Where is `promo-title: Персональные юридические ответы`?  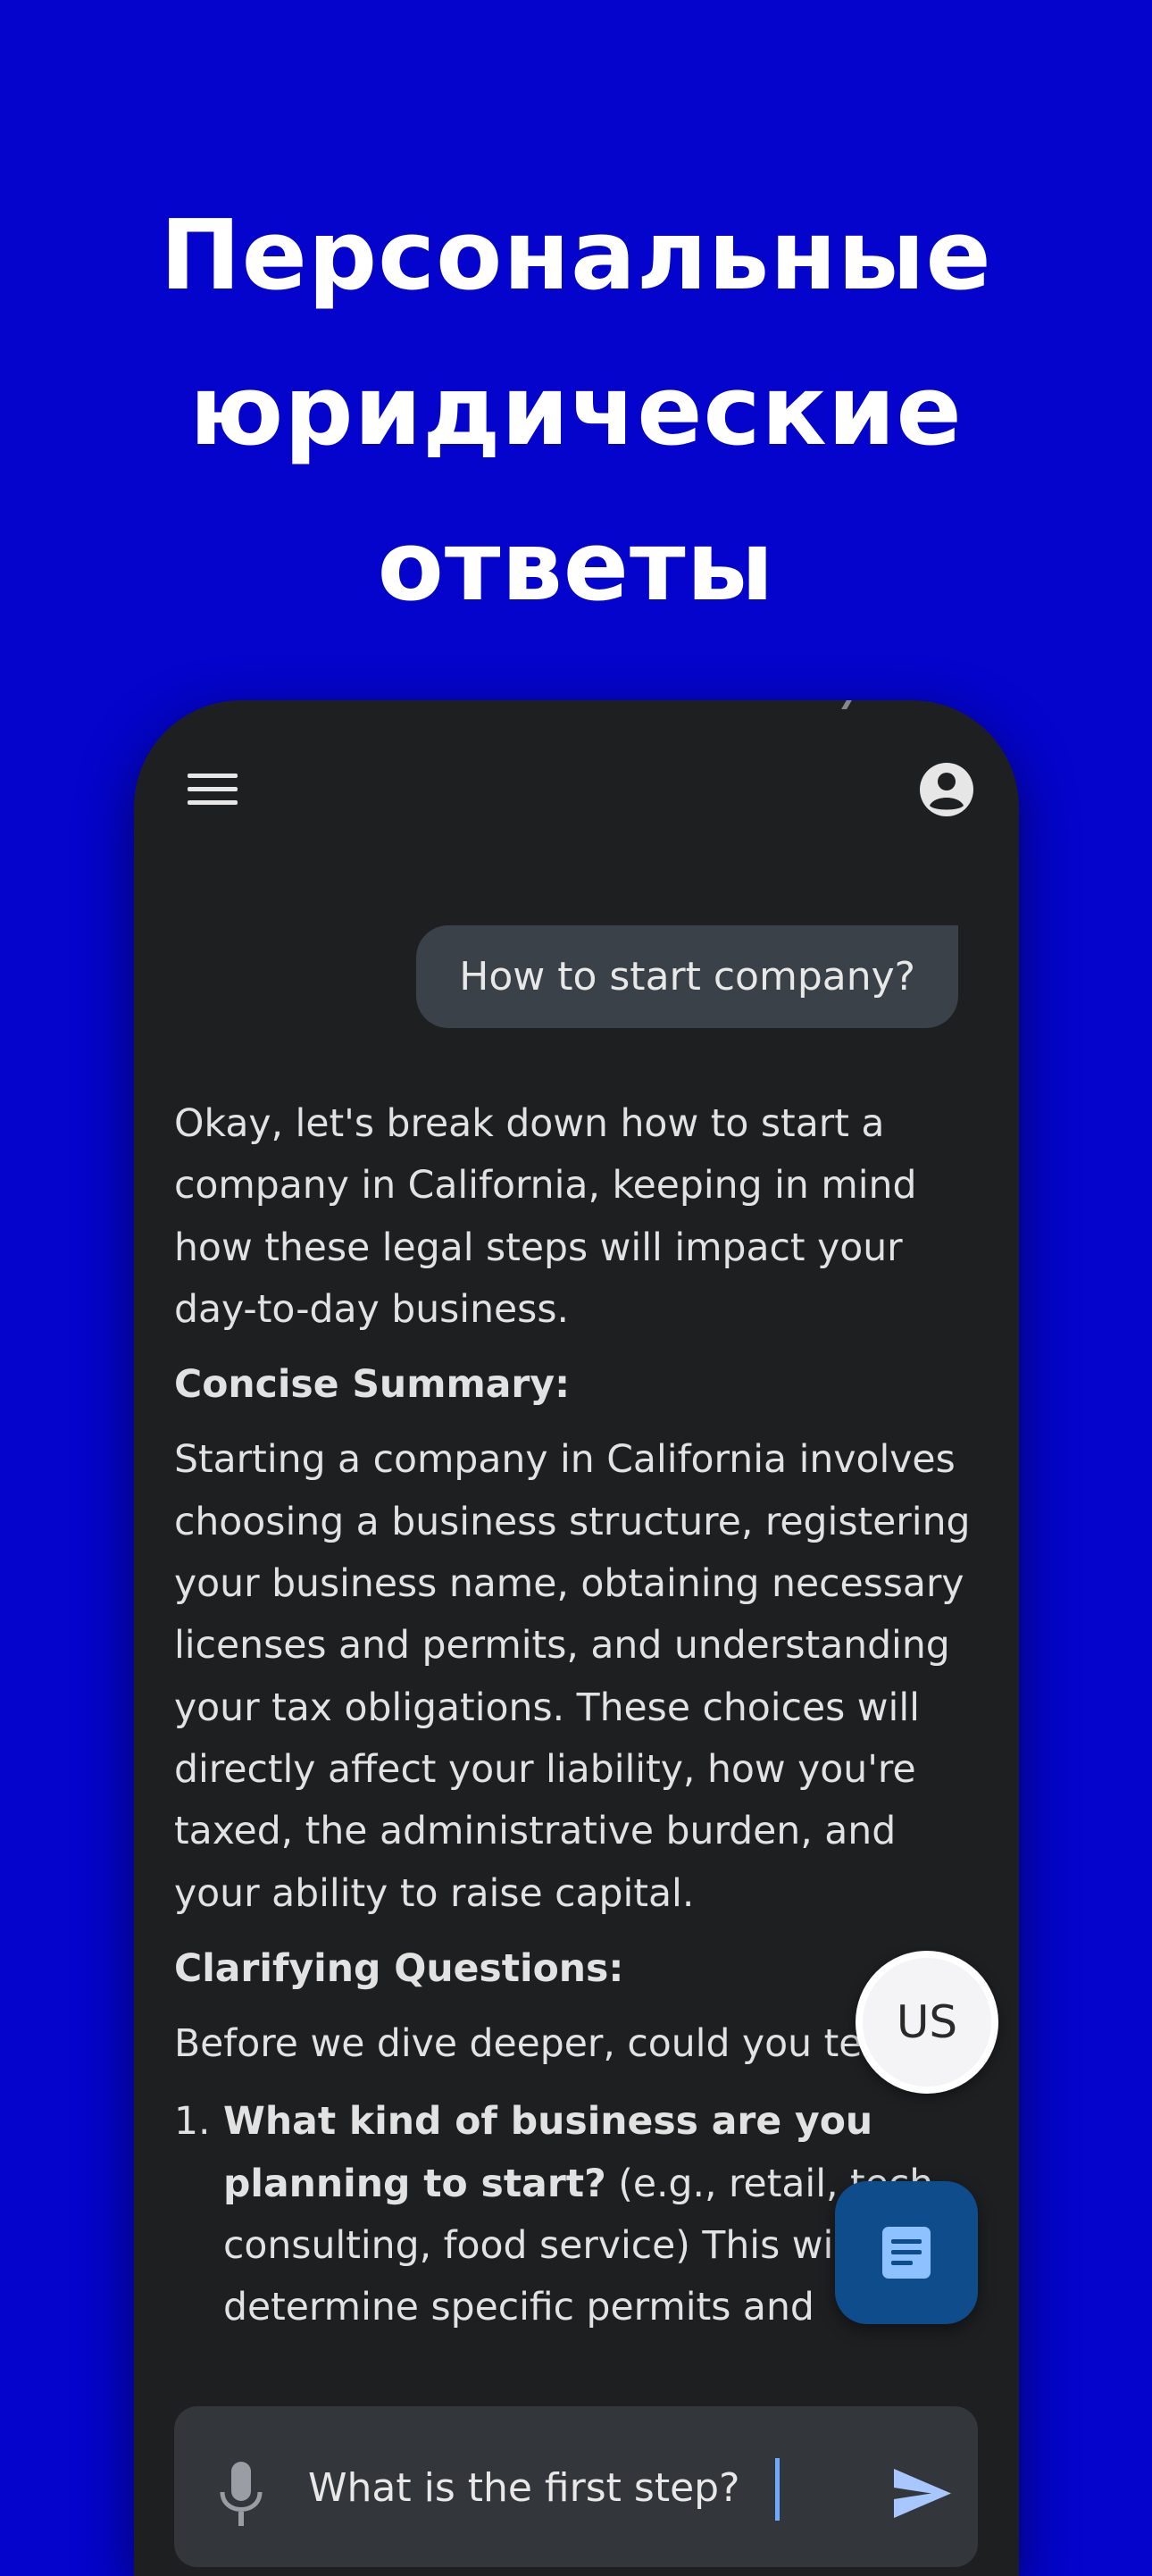
promo-title: Персональные юридические ответы is located at coordinates (576, 412).